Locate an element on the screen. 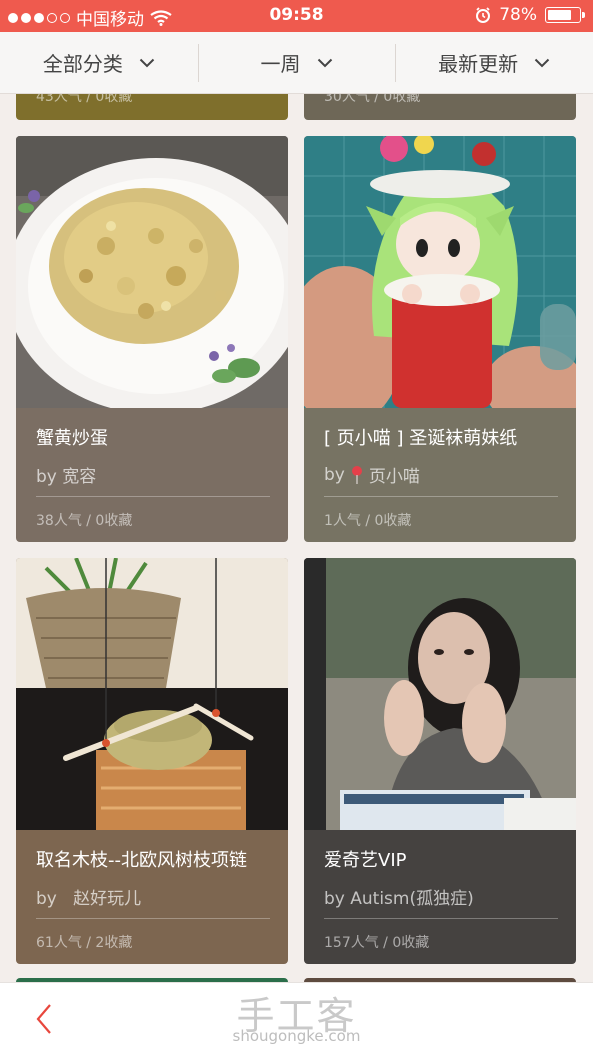 Image resolution: width=593 pixels, height=1054 pixels. card-title: 取名木枝--北欧风树枝项链 is located at coordinates (141, 860).